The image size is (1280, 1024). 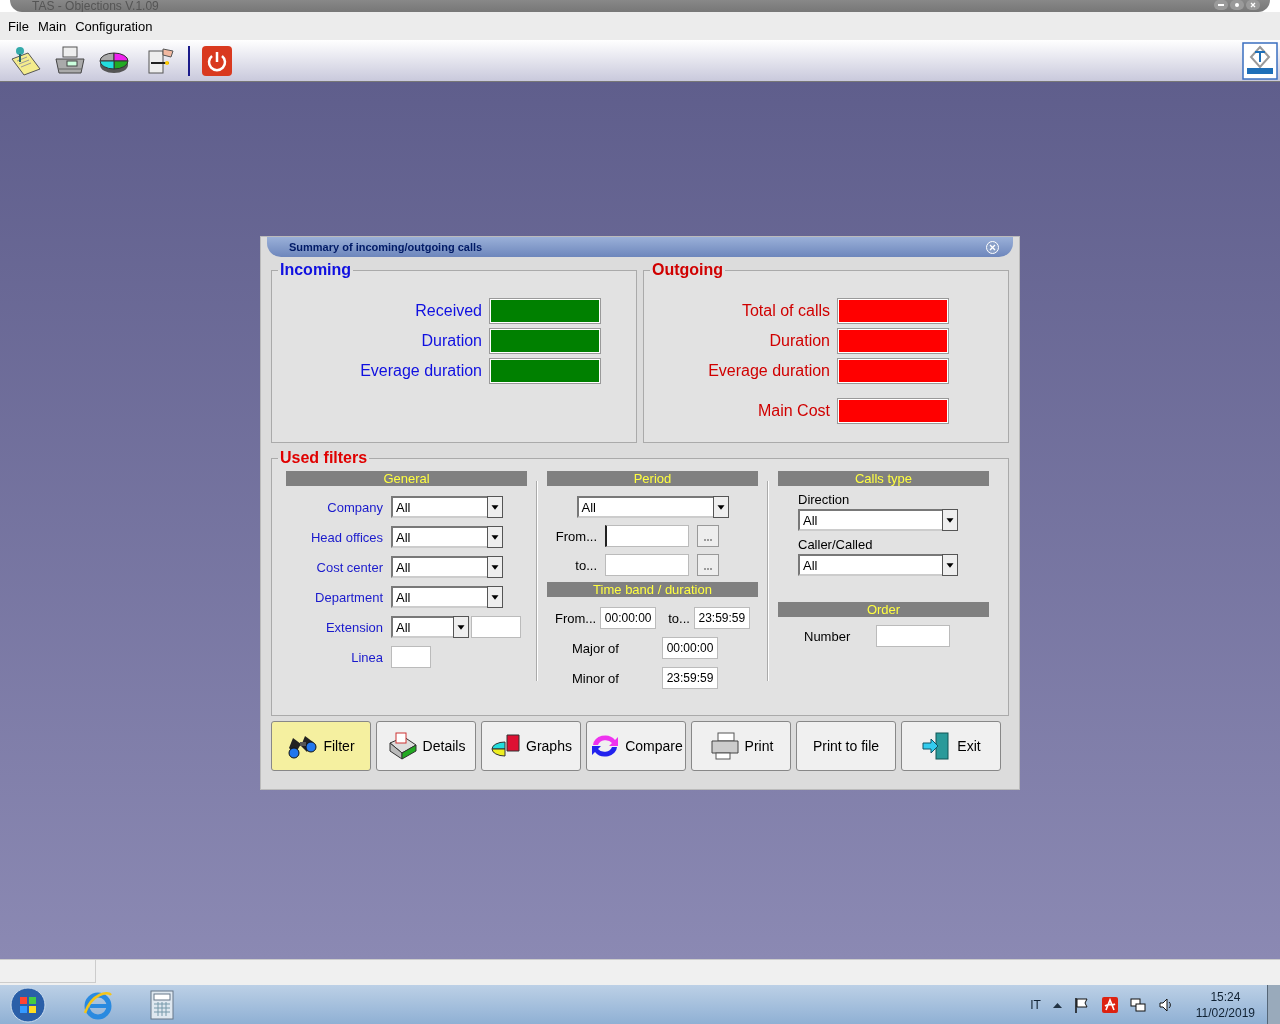 I want to click on field-label: Head offices, so click(x=346, y=537).